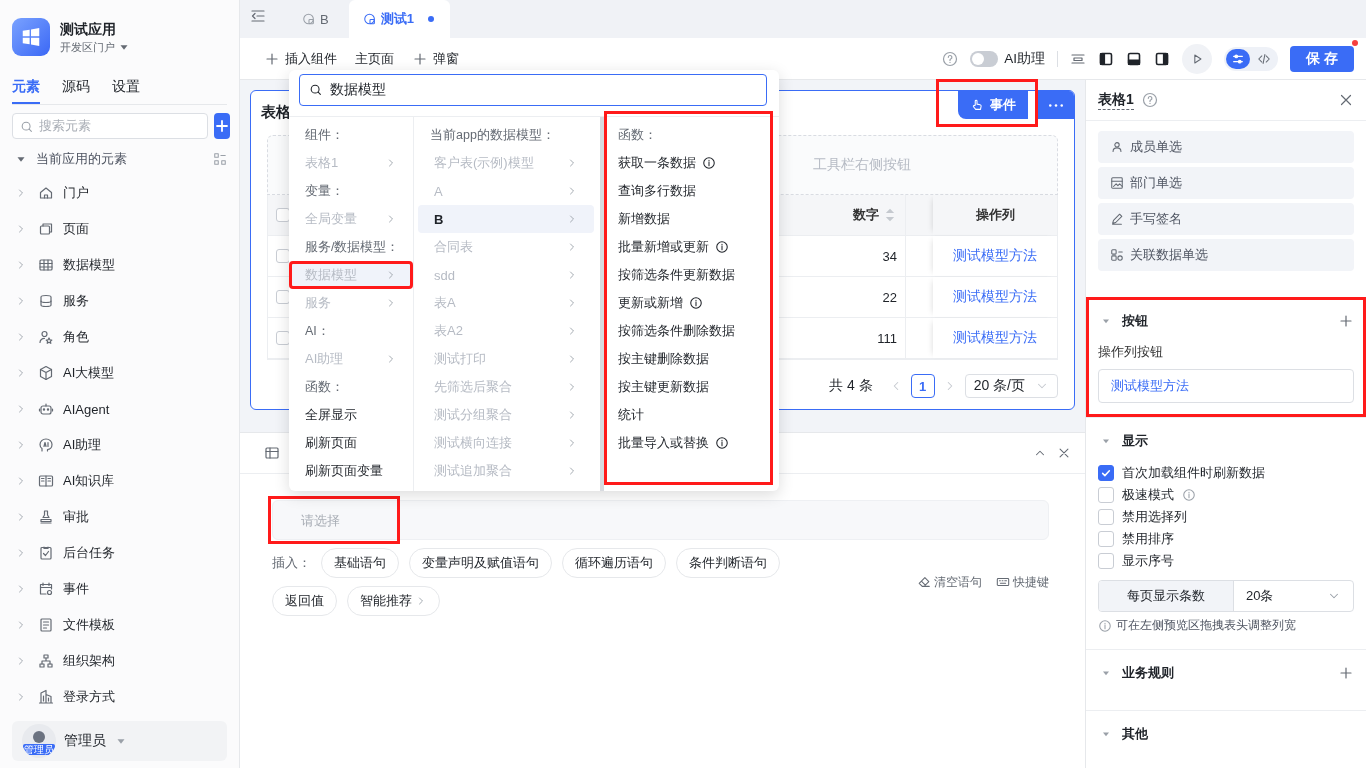 Image resolution: width=1366 pixels, height=768 pixels. What do you see at coordinates (949, 582) in the screenshot?
I see `editor-tool: 清空语句` at bounding box center [949, 582].